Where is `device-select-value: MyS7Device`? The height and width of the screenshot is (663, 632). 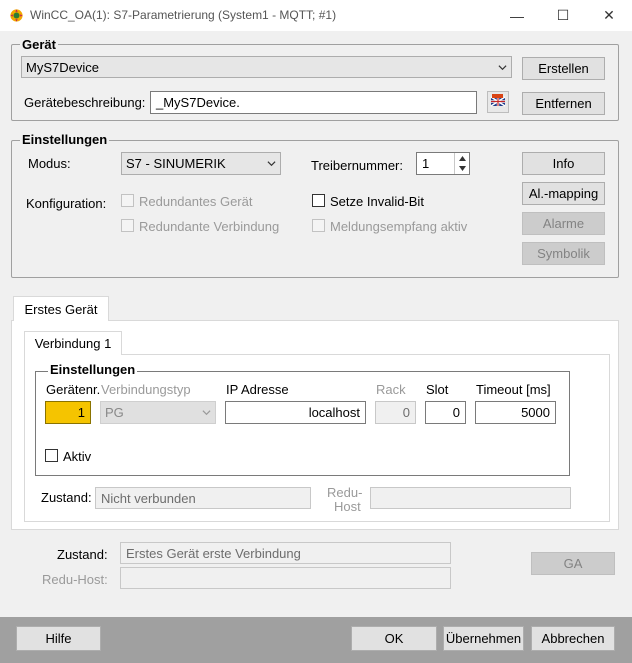 device-select-value: MyS7Device is located at coordinates (62, 67).